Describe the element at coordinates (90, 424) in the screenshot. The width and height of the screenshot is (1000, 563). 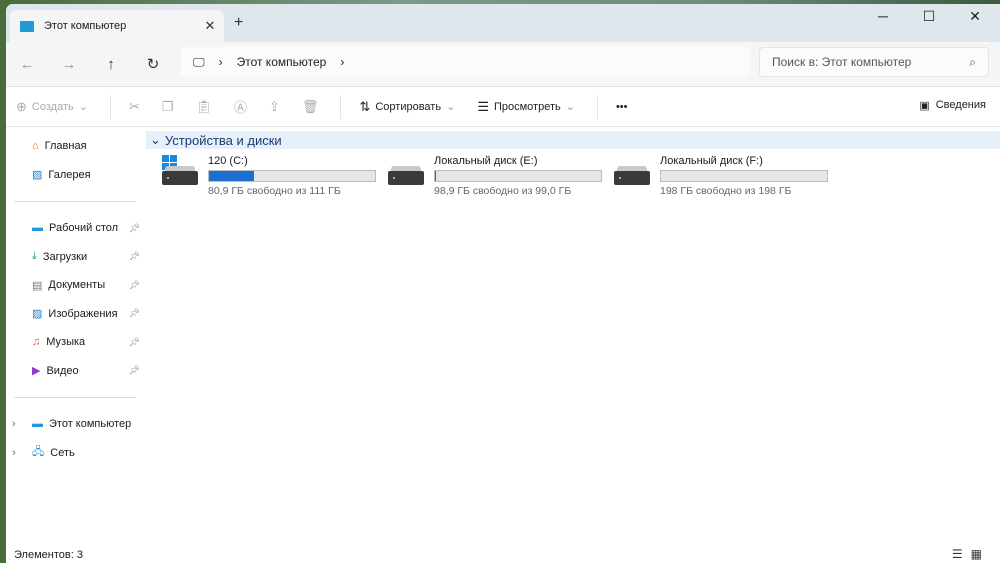
I see `sidebar-label: Этот компьютер` at that location.